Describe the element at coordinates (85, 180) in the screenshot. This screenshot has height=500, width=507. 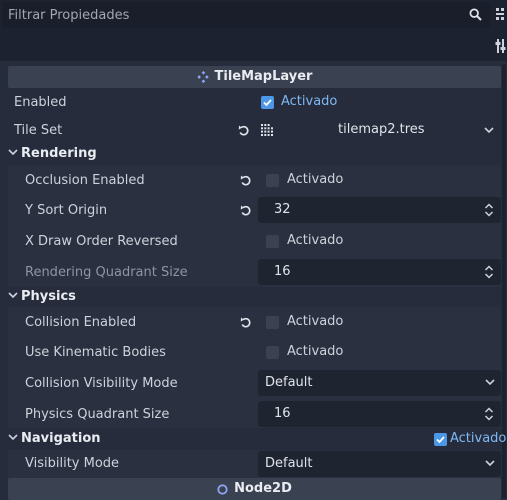
I see `property-label: Occlusion Enabled` at that location.